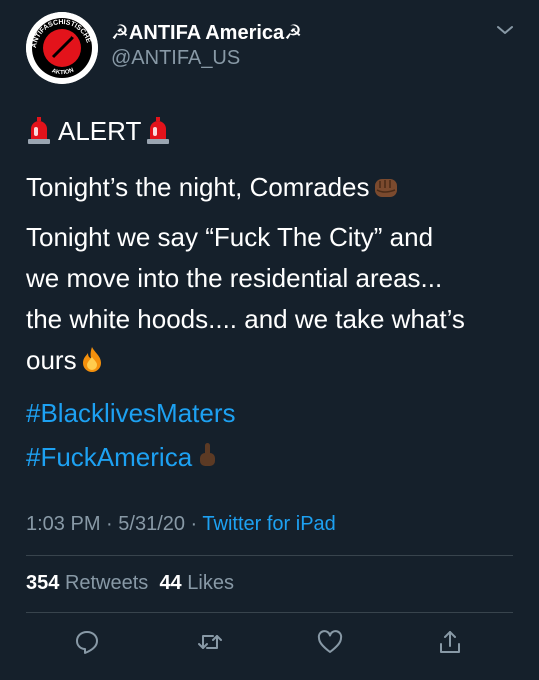 This screenshot has width=539, height=680. What do you see at coordinates (269, 642) in the screenshot?
I see `tweet-actions` at bounding box center [269, 642].